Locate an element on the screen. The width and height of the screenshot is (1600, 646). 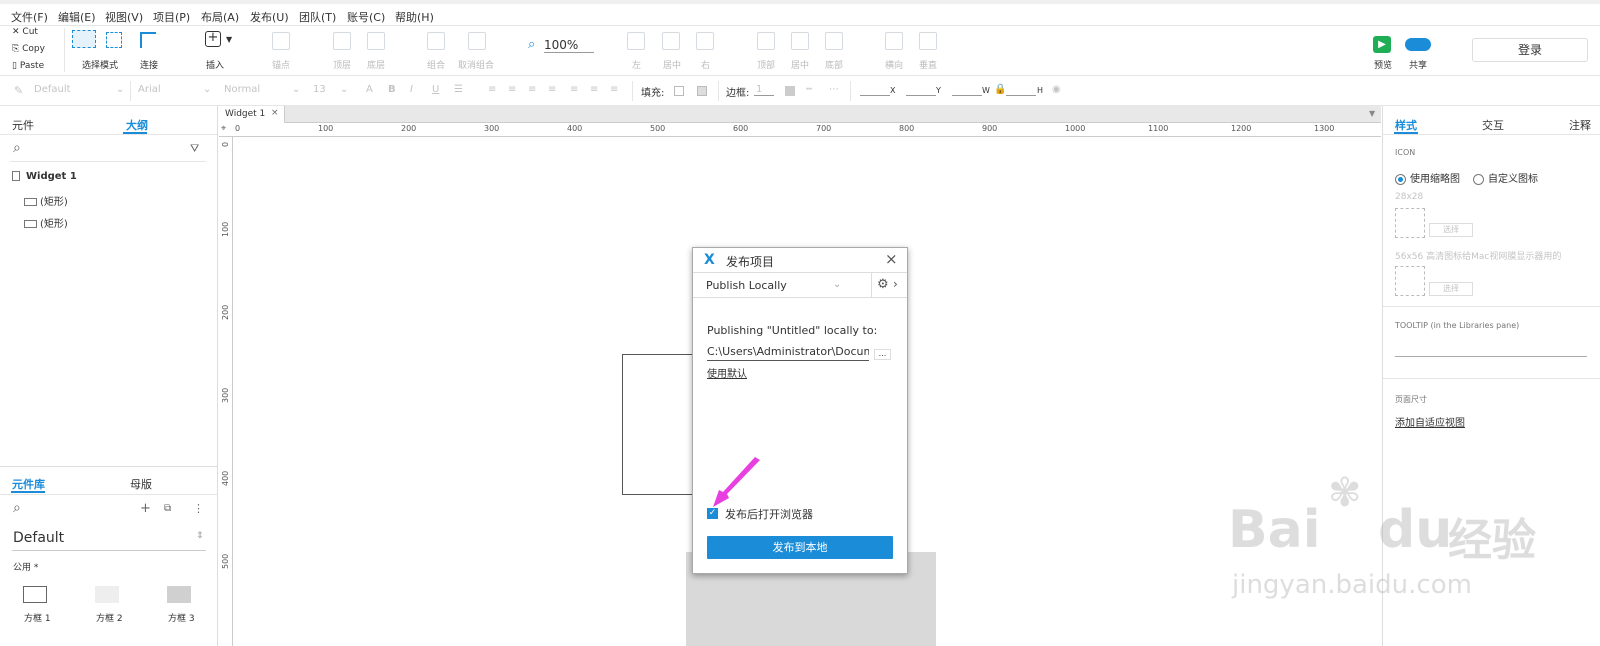
tab-interactions: 交互 is located at coordinates (1493, 125).